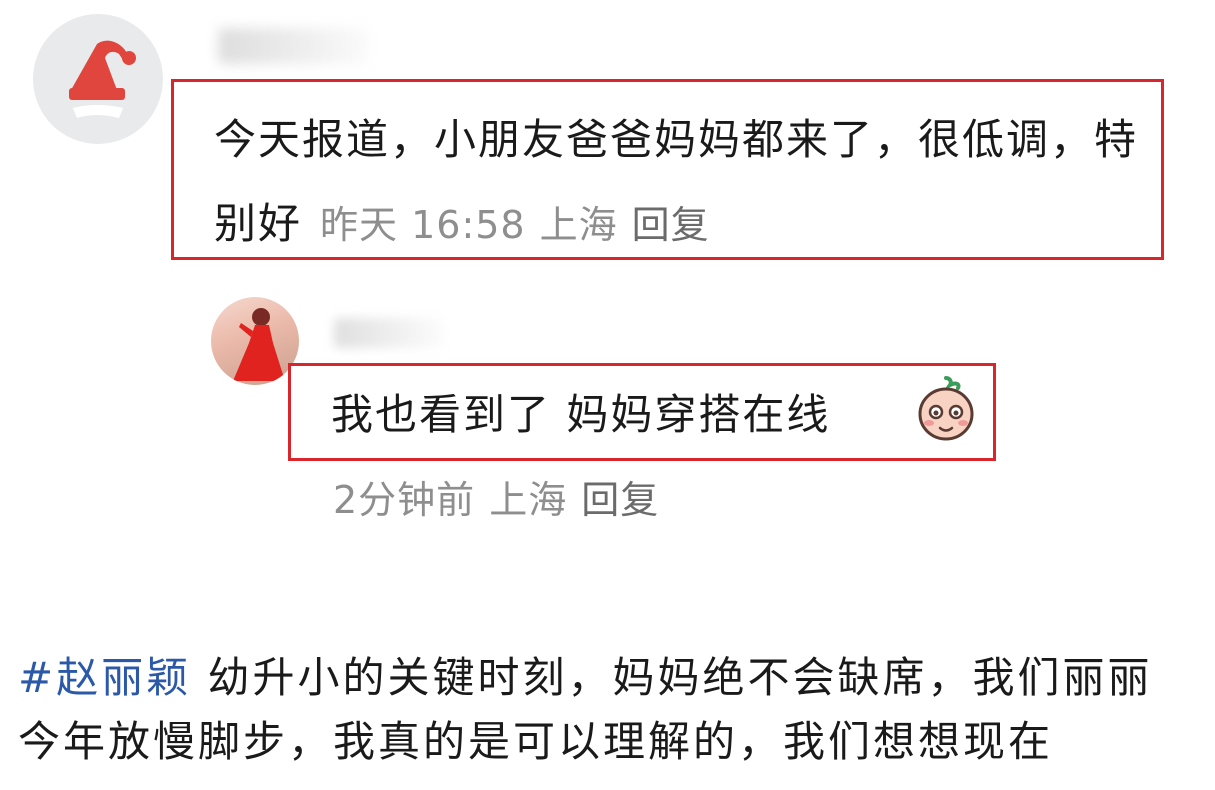  What do you see at coordinates (578, 225) in the screenshot?
I see `comment-location: 上海` at bounding box center [578, 225].